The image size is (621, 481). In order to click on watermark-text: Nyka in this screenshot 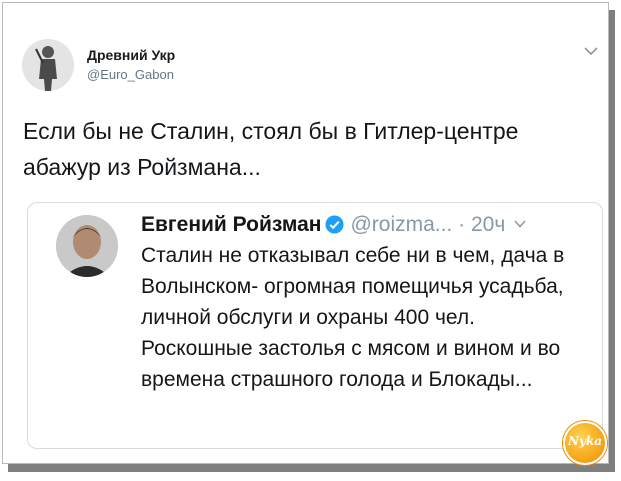, I will do `click(585, 441)`.